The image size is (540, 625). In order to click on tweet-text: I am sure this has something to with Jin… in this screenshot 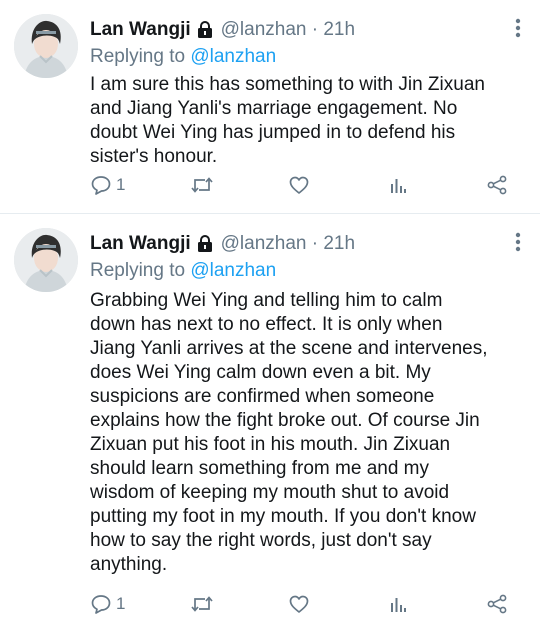, I will do `click(287, 120)`.